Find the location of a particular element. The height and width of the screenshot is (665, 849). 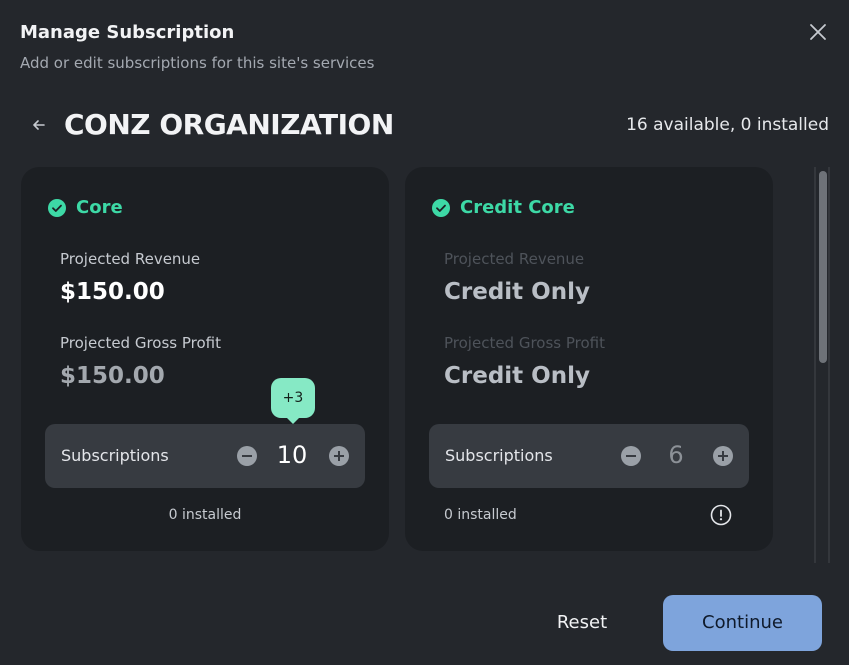

projected-gross-profit-value: Credit Only is located at coordinates (517, 376).